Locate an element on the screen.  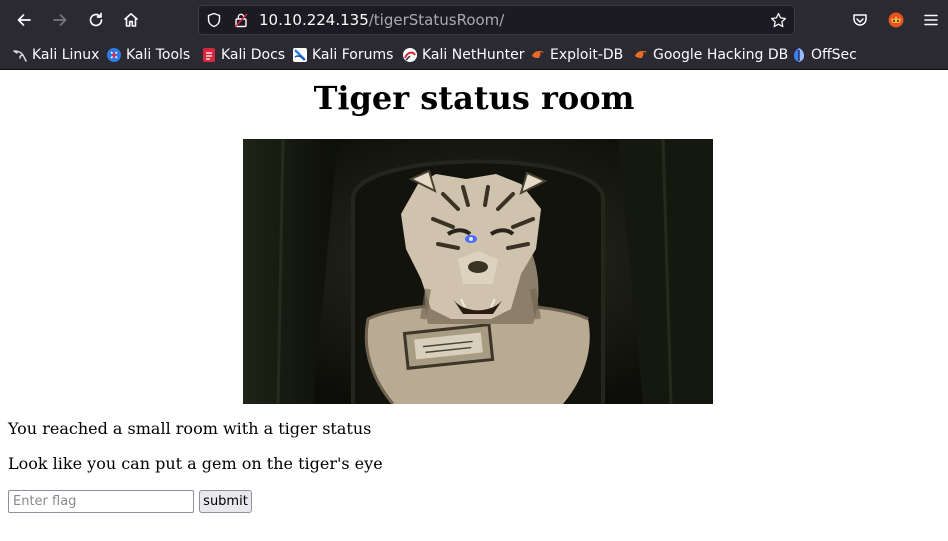
reload-button is located at coordinates (96, 20).